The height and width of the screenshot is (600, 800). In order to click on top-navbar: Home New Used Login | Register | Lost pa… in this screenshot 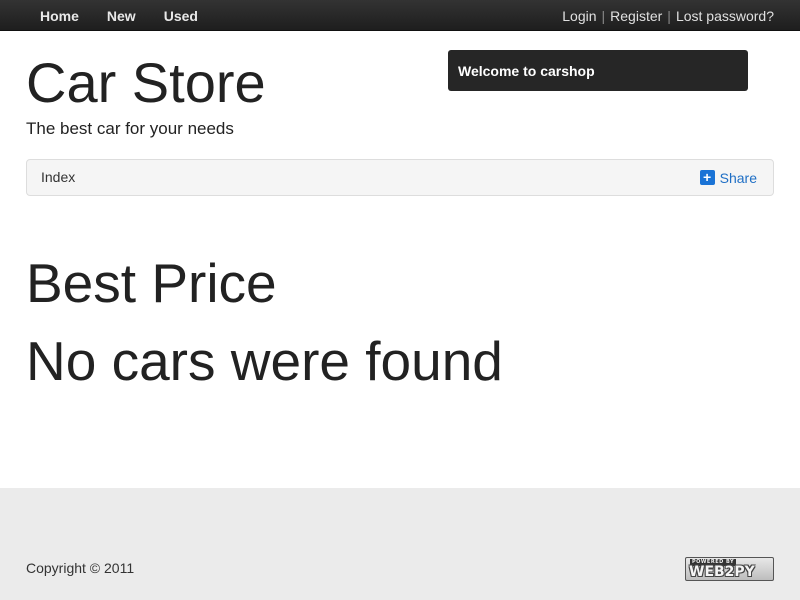, I will do `click(400, 15)`.